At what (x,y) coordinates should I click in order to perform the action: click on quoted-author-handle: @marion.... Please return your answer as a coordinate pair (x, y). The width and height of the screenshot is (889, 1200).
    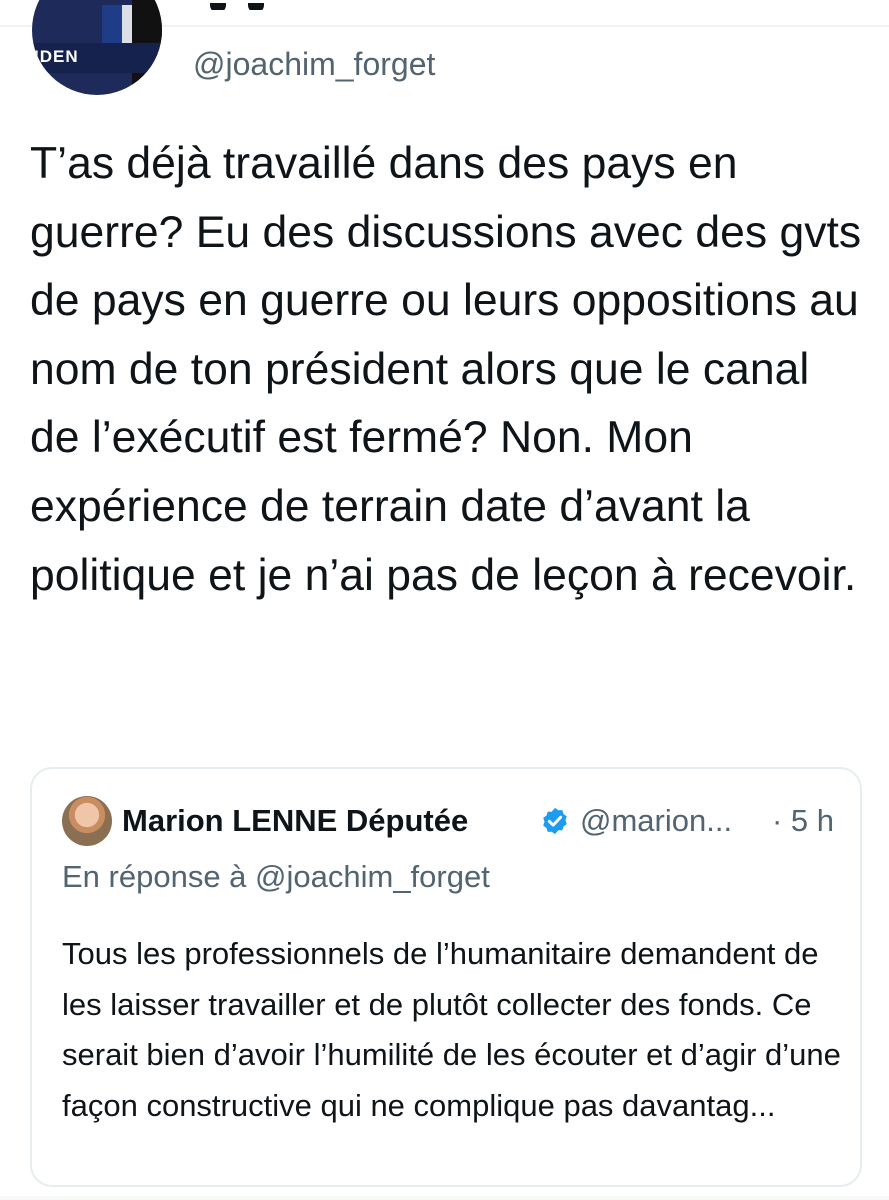
    Looking at the image, I should click on (656, 821).